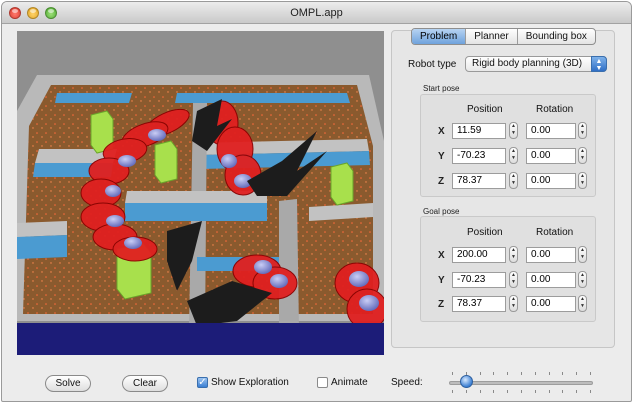 This screenshot has width=633, height=403. Describe the element at coordinates (441, 211) in the screenshot. I see `goal-pose-title: Goal pose` at that location.